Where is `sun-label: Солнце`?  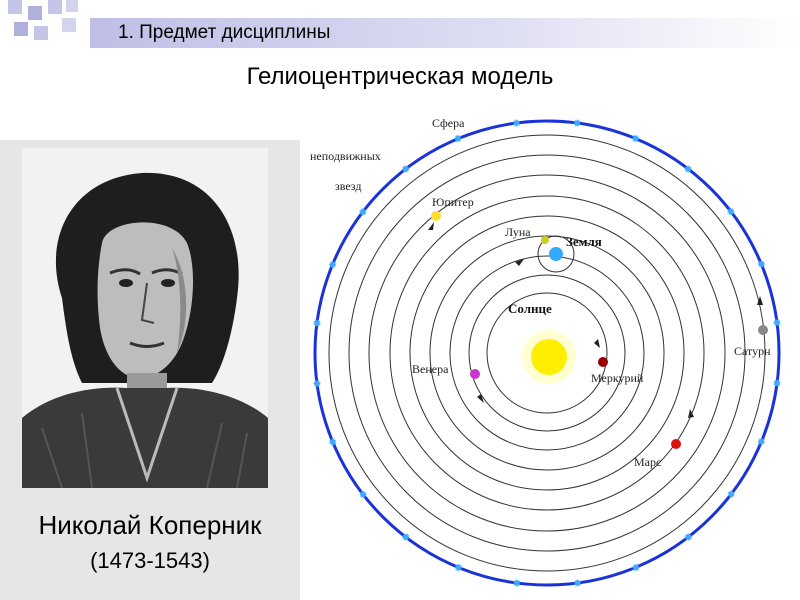
sun-label: Солнце is located at coordinates (530, 308).